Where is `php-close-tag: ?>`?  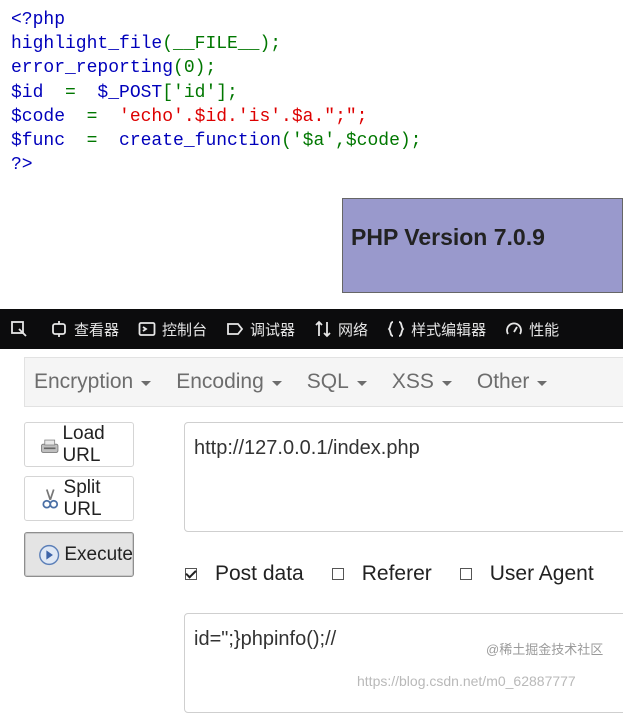
php-close-tag: ?> is located at coordinates (22, 165).